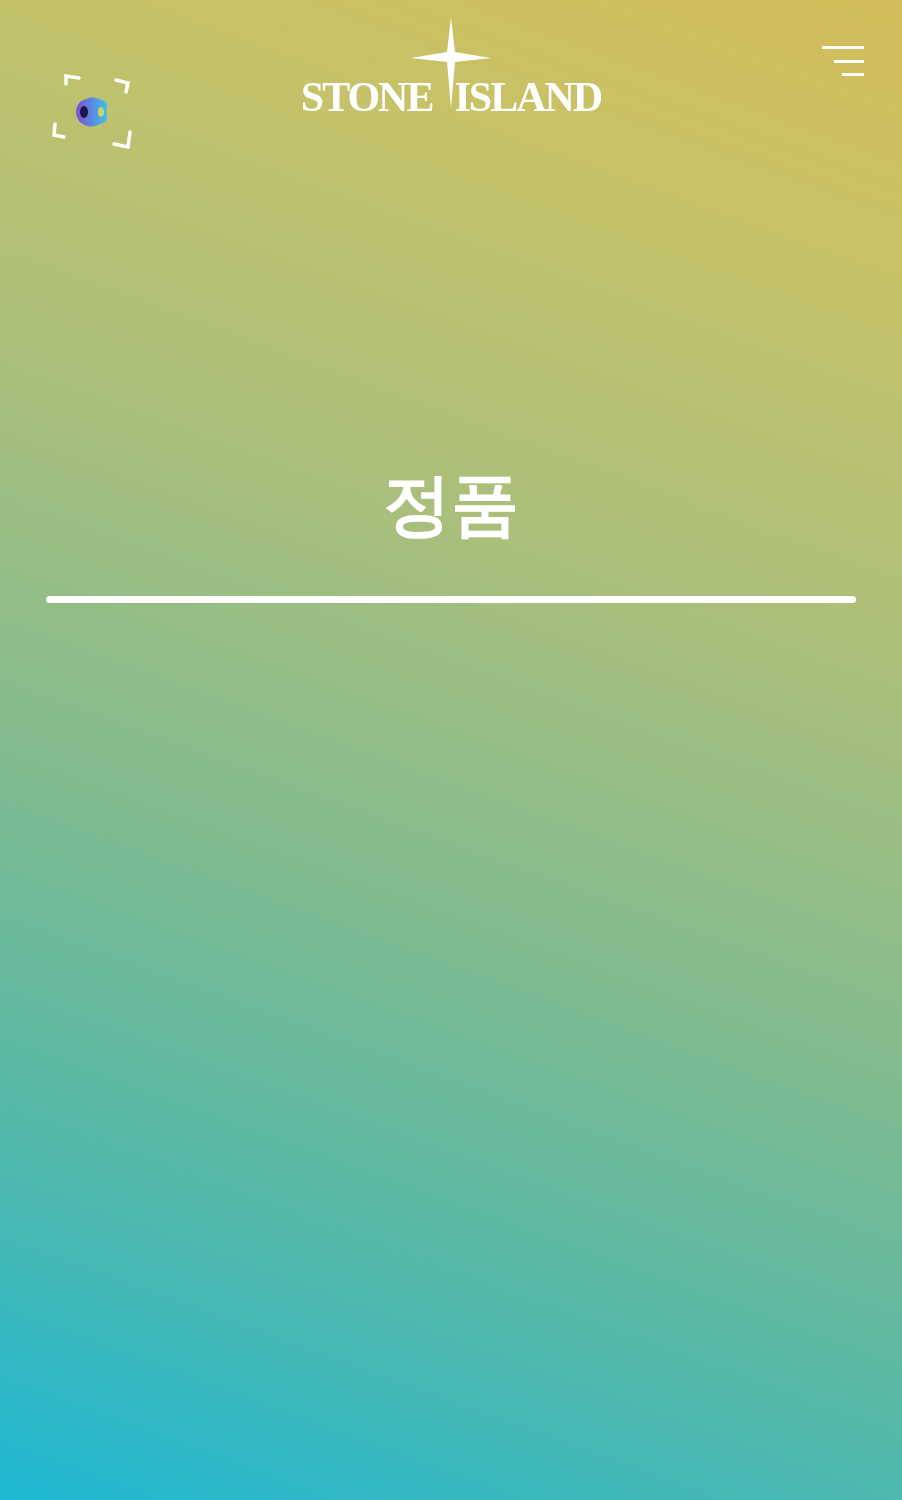  What do you see at coordinates (366, 97) in the screenshot?
I see `logo-text: STONE` at bounding box center [366, 97].